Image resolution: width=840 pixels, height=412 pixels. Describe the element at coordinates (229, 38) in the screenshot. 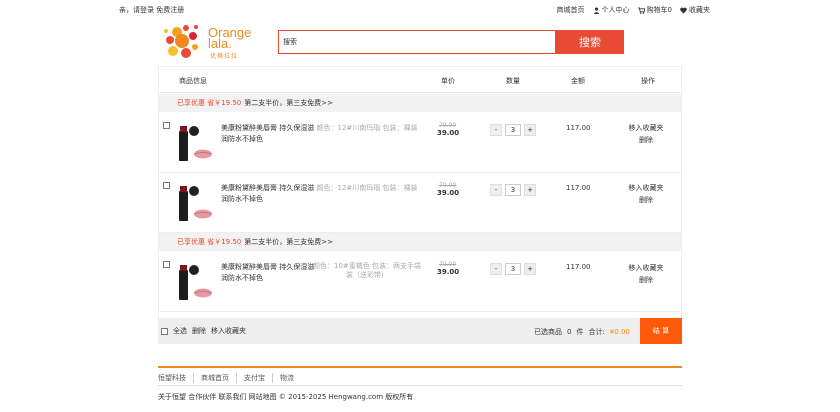

I see `logo-wordmark: Orange lala.` at that location.